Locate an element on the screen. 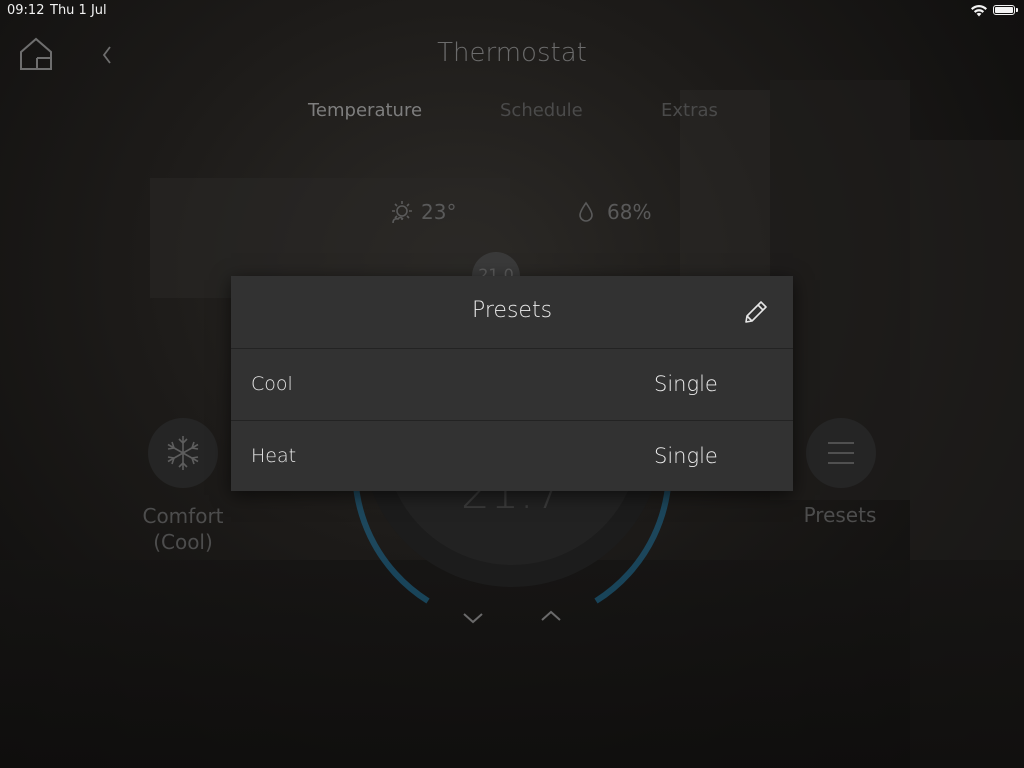 The width and height of the screenshot is (1024, 768). preset-name: Cool is located at coordinates (272, 384).